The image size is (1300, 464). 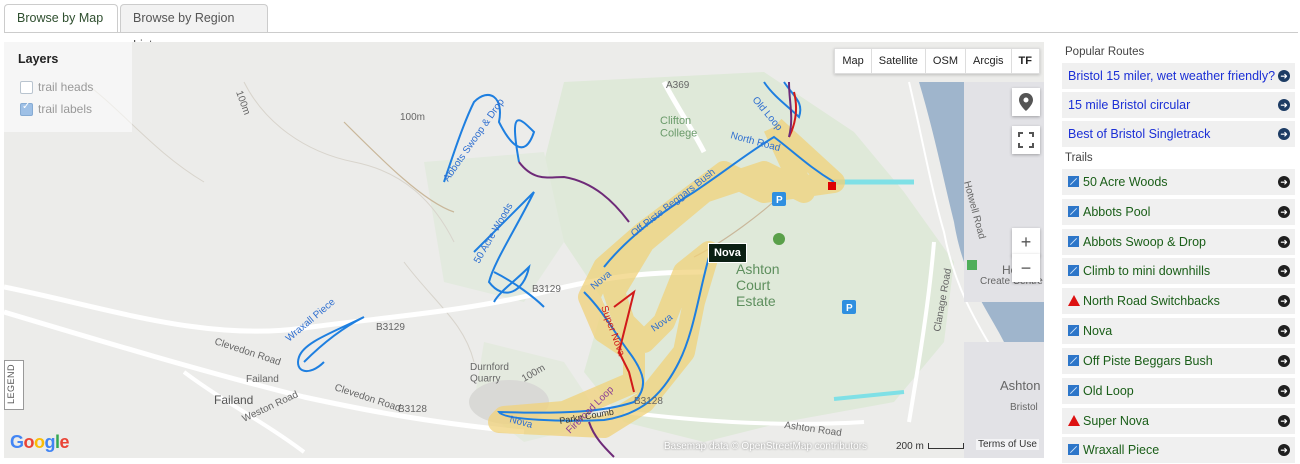 What do you see at coordinates (945, 446) in the screenshot?
I see `scale-bar` at bounding box center [945, 446].